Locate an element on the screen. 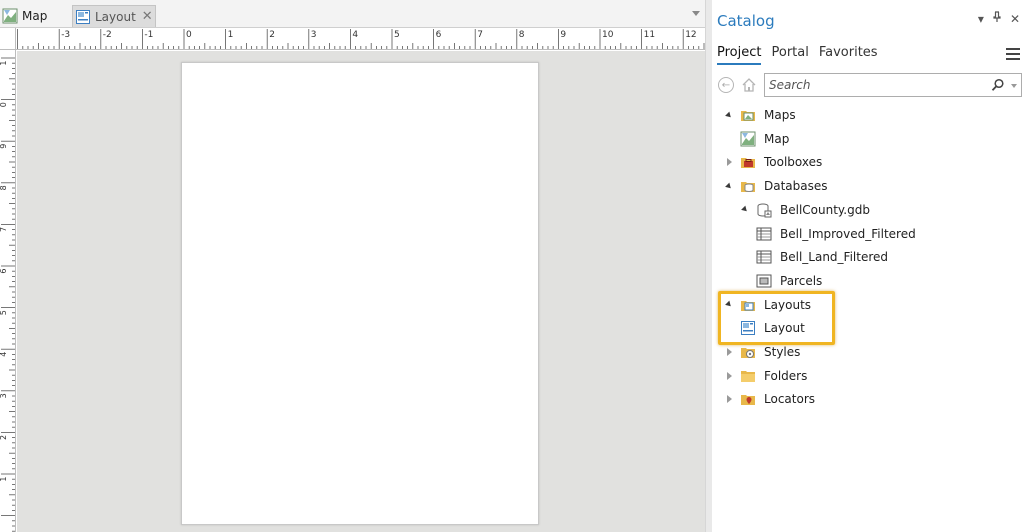  ruler-label: 11 is located at coordinates (649, 35).